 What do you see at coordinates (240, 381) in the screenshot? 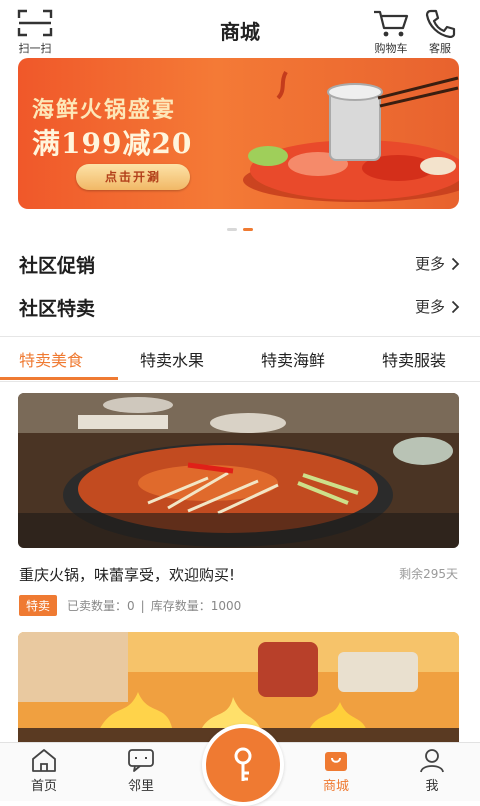
I see `divider` at bounding box center [240, 381].